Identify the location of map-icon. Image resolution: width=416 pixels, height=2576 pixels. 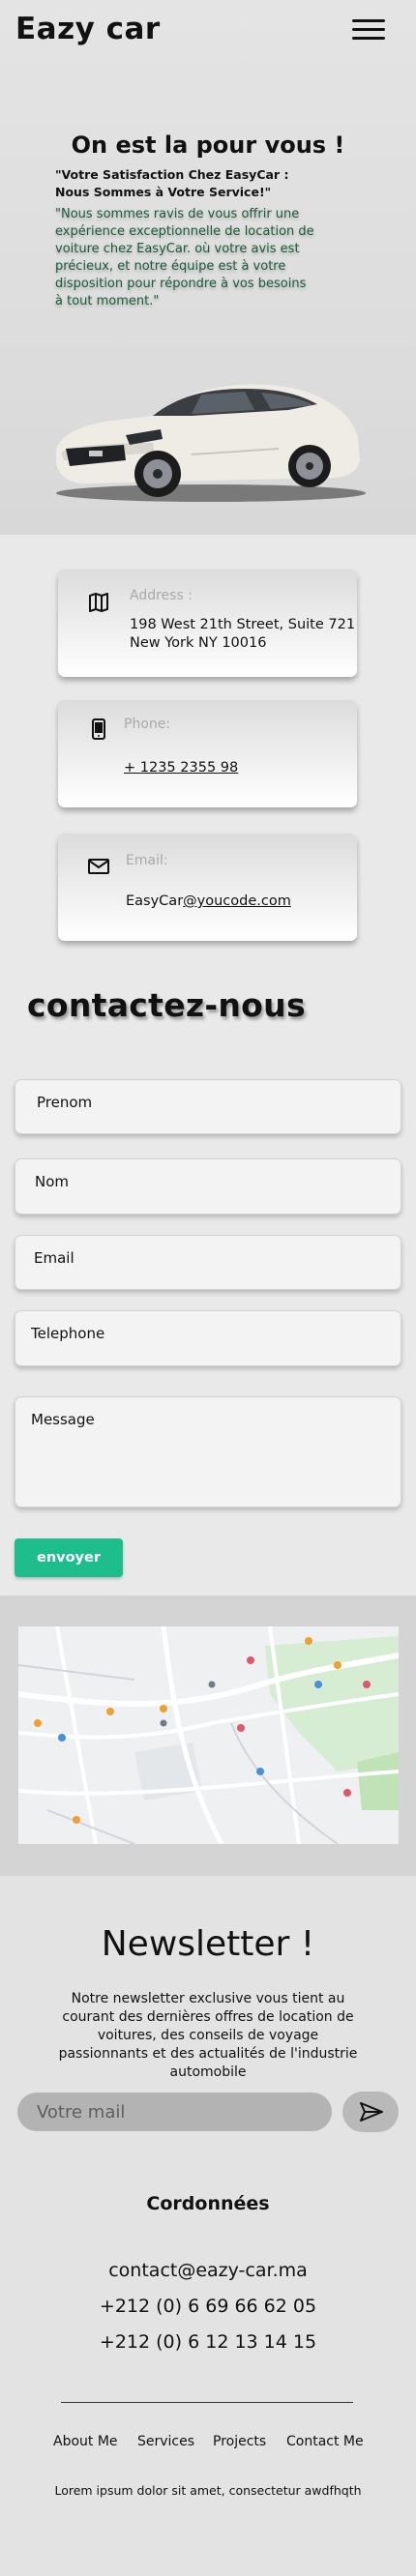
(98, 602).